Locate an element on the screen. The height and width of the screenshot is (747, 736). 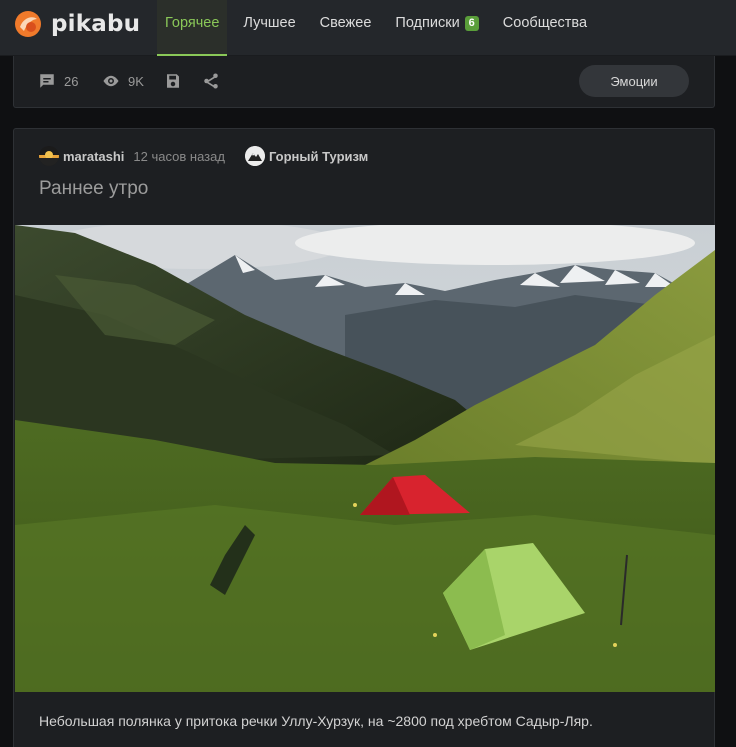
nav-hot-label: Горячее is located at coordinates (192, 23).